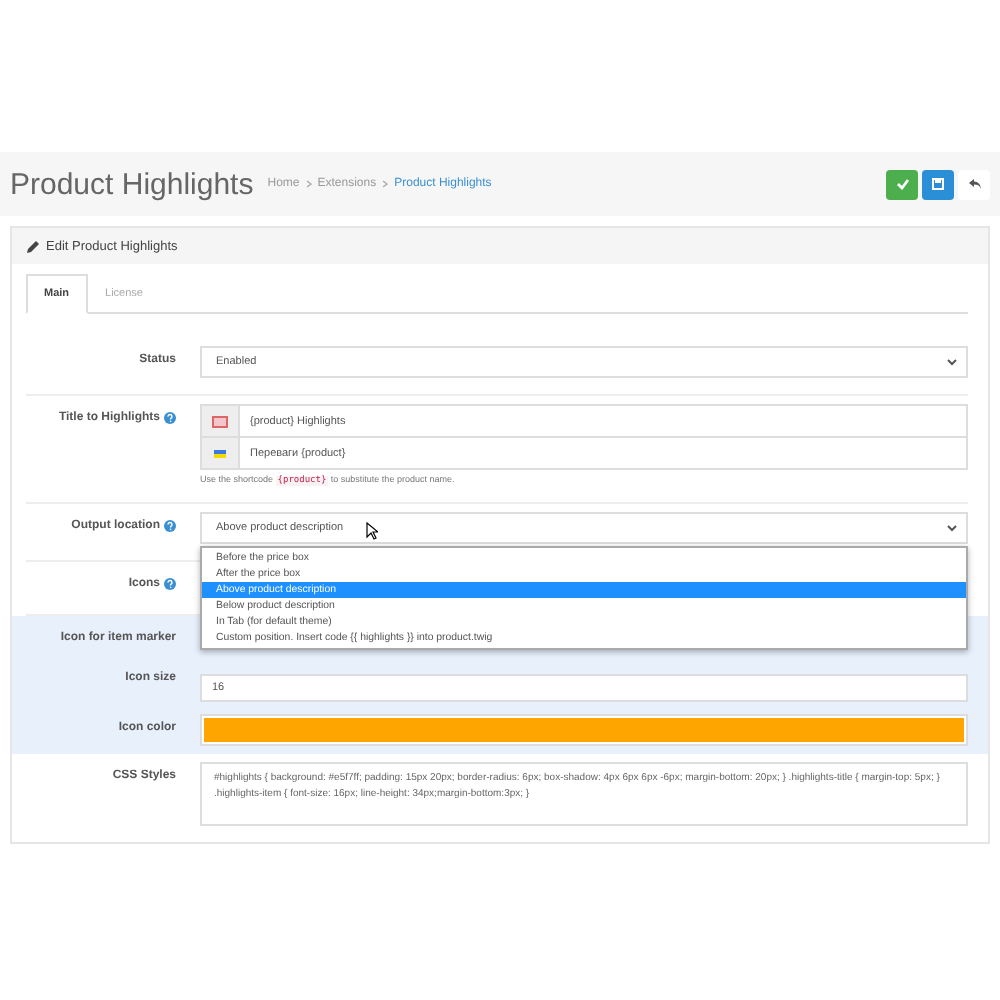  I want to click on reply-arrow-icon, so click(974, 184).